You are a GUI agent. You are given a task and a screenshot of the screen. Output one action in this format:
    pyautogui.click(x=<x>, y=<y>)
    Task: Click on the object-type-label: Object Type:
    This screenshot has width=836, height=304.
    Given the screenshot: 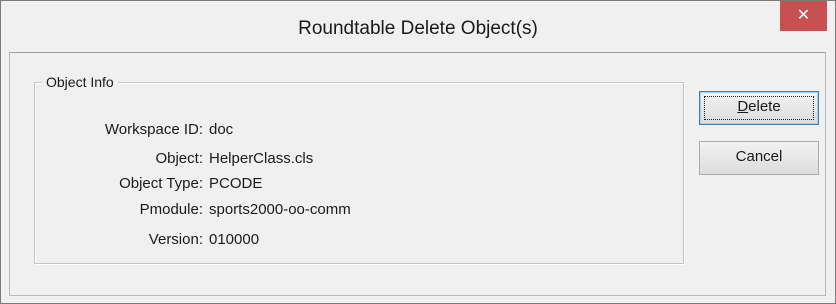 What is the action you would take?
    pyautogui.click(x=161, y=183)
    